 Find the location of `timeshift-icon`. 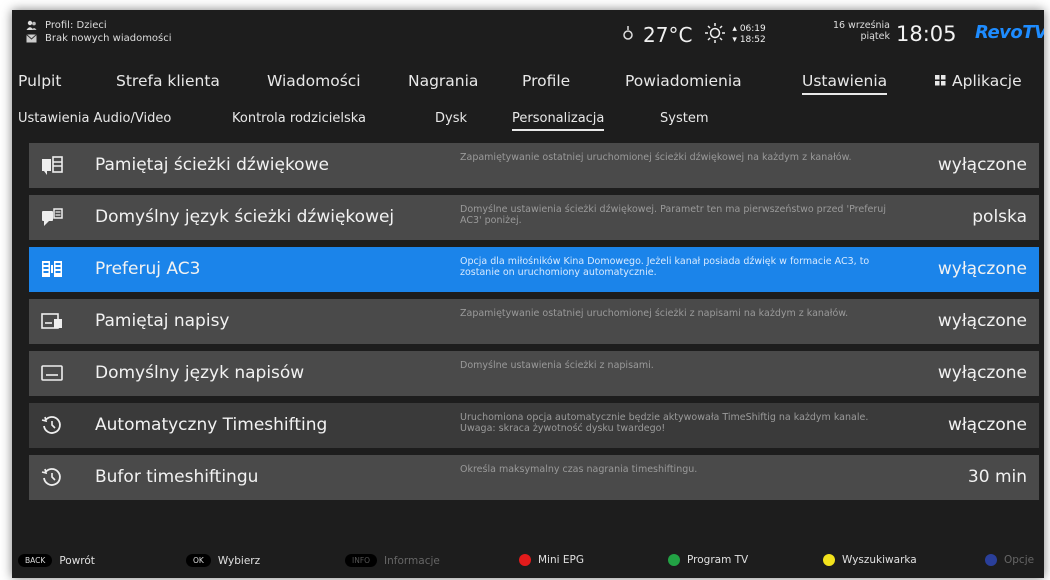

timeshift-icon is located at coordinates (52, 425).